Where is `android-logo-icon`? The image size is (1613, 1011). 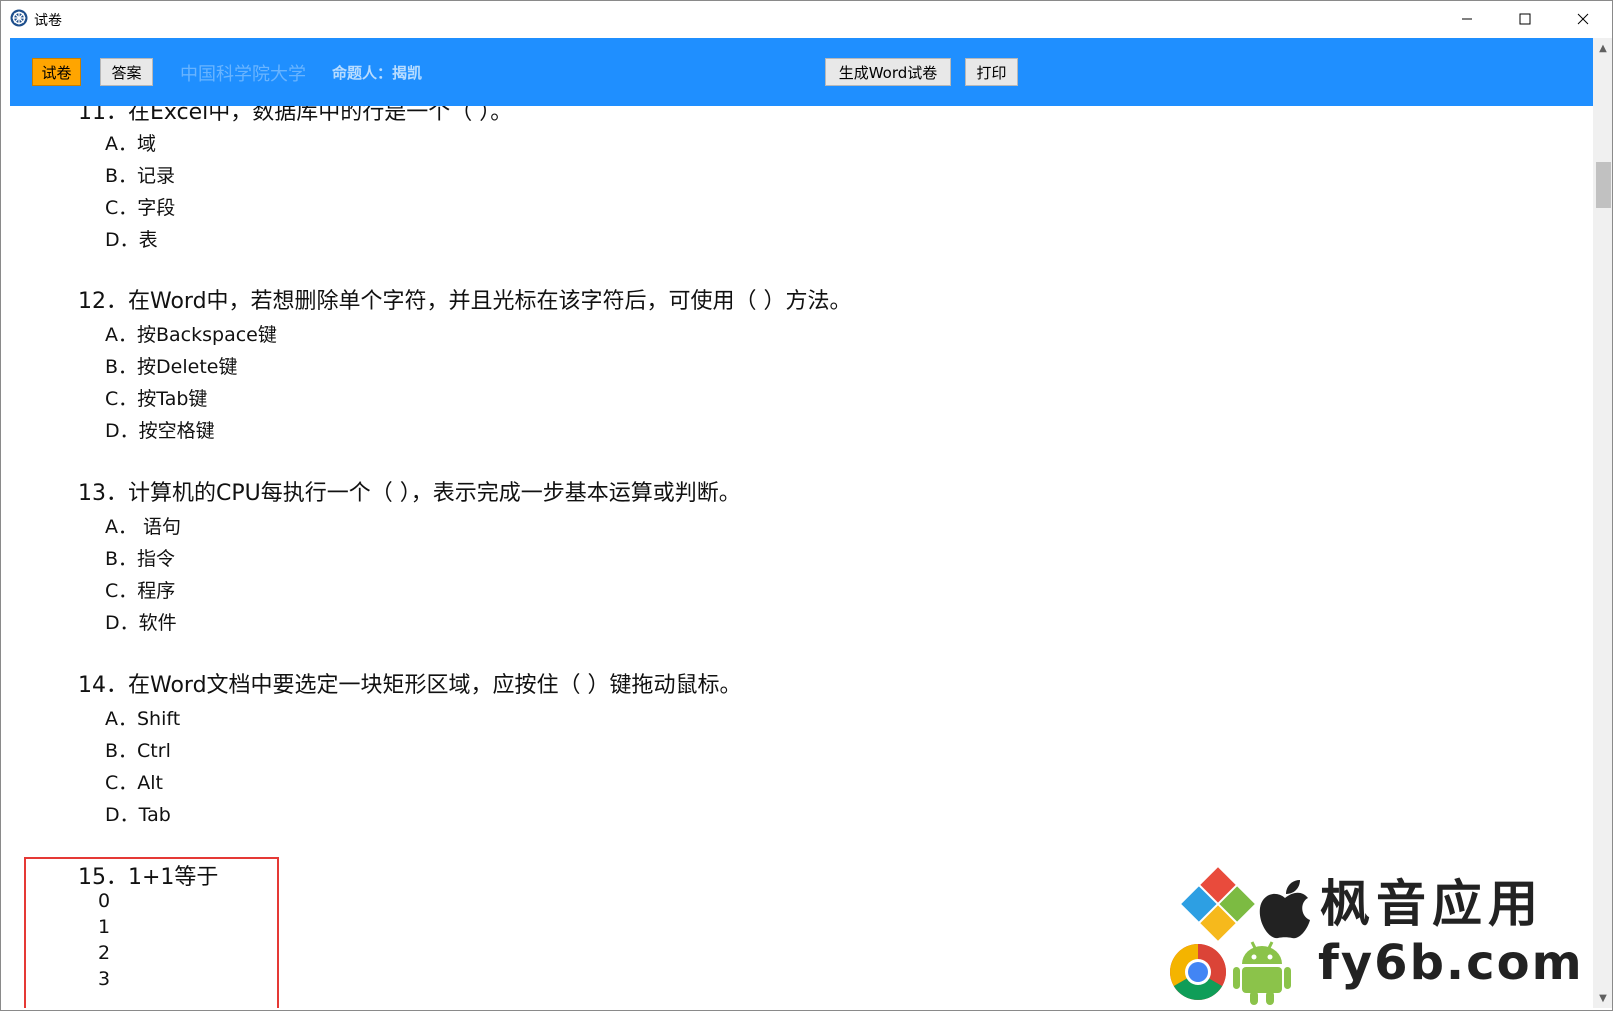 android-logo-icon is located at coordinates (1262, 973).